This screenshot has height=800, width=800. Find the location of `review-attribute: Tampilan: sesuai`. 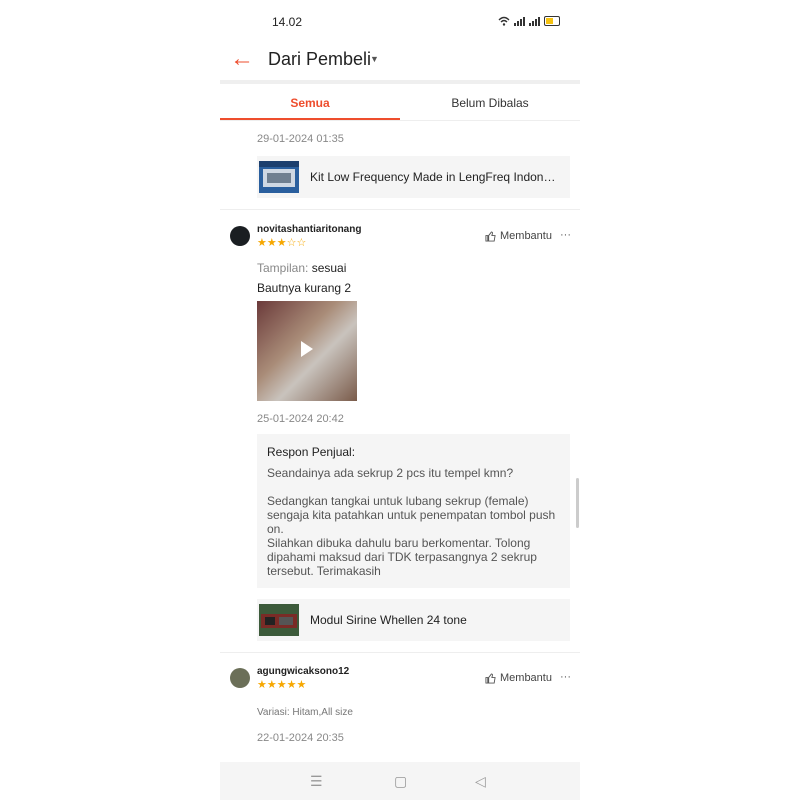

review-attribute: Tampilan: sesuai is located at coordinates (301, 268).